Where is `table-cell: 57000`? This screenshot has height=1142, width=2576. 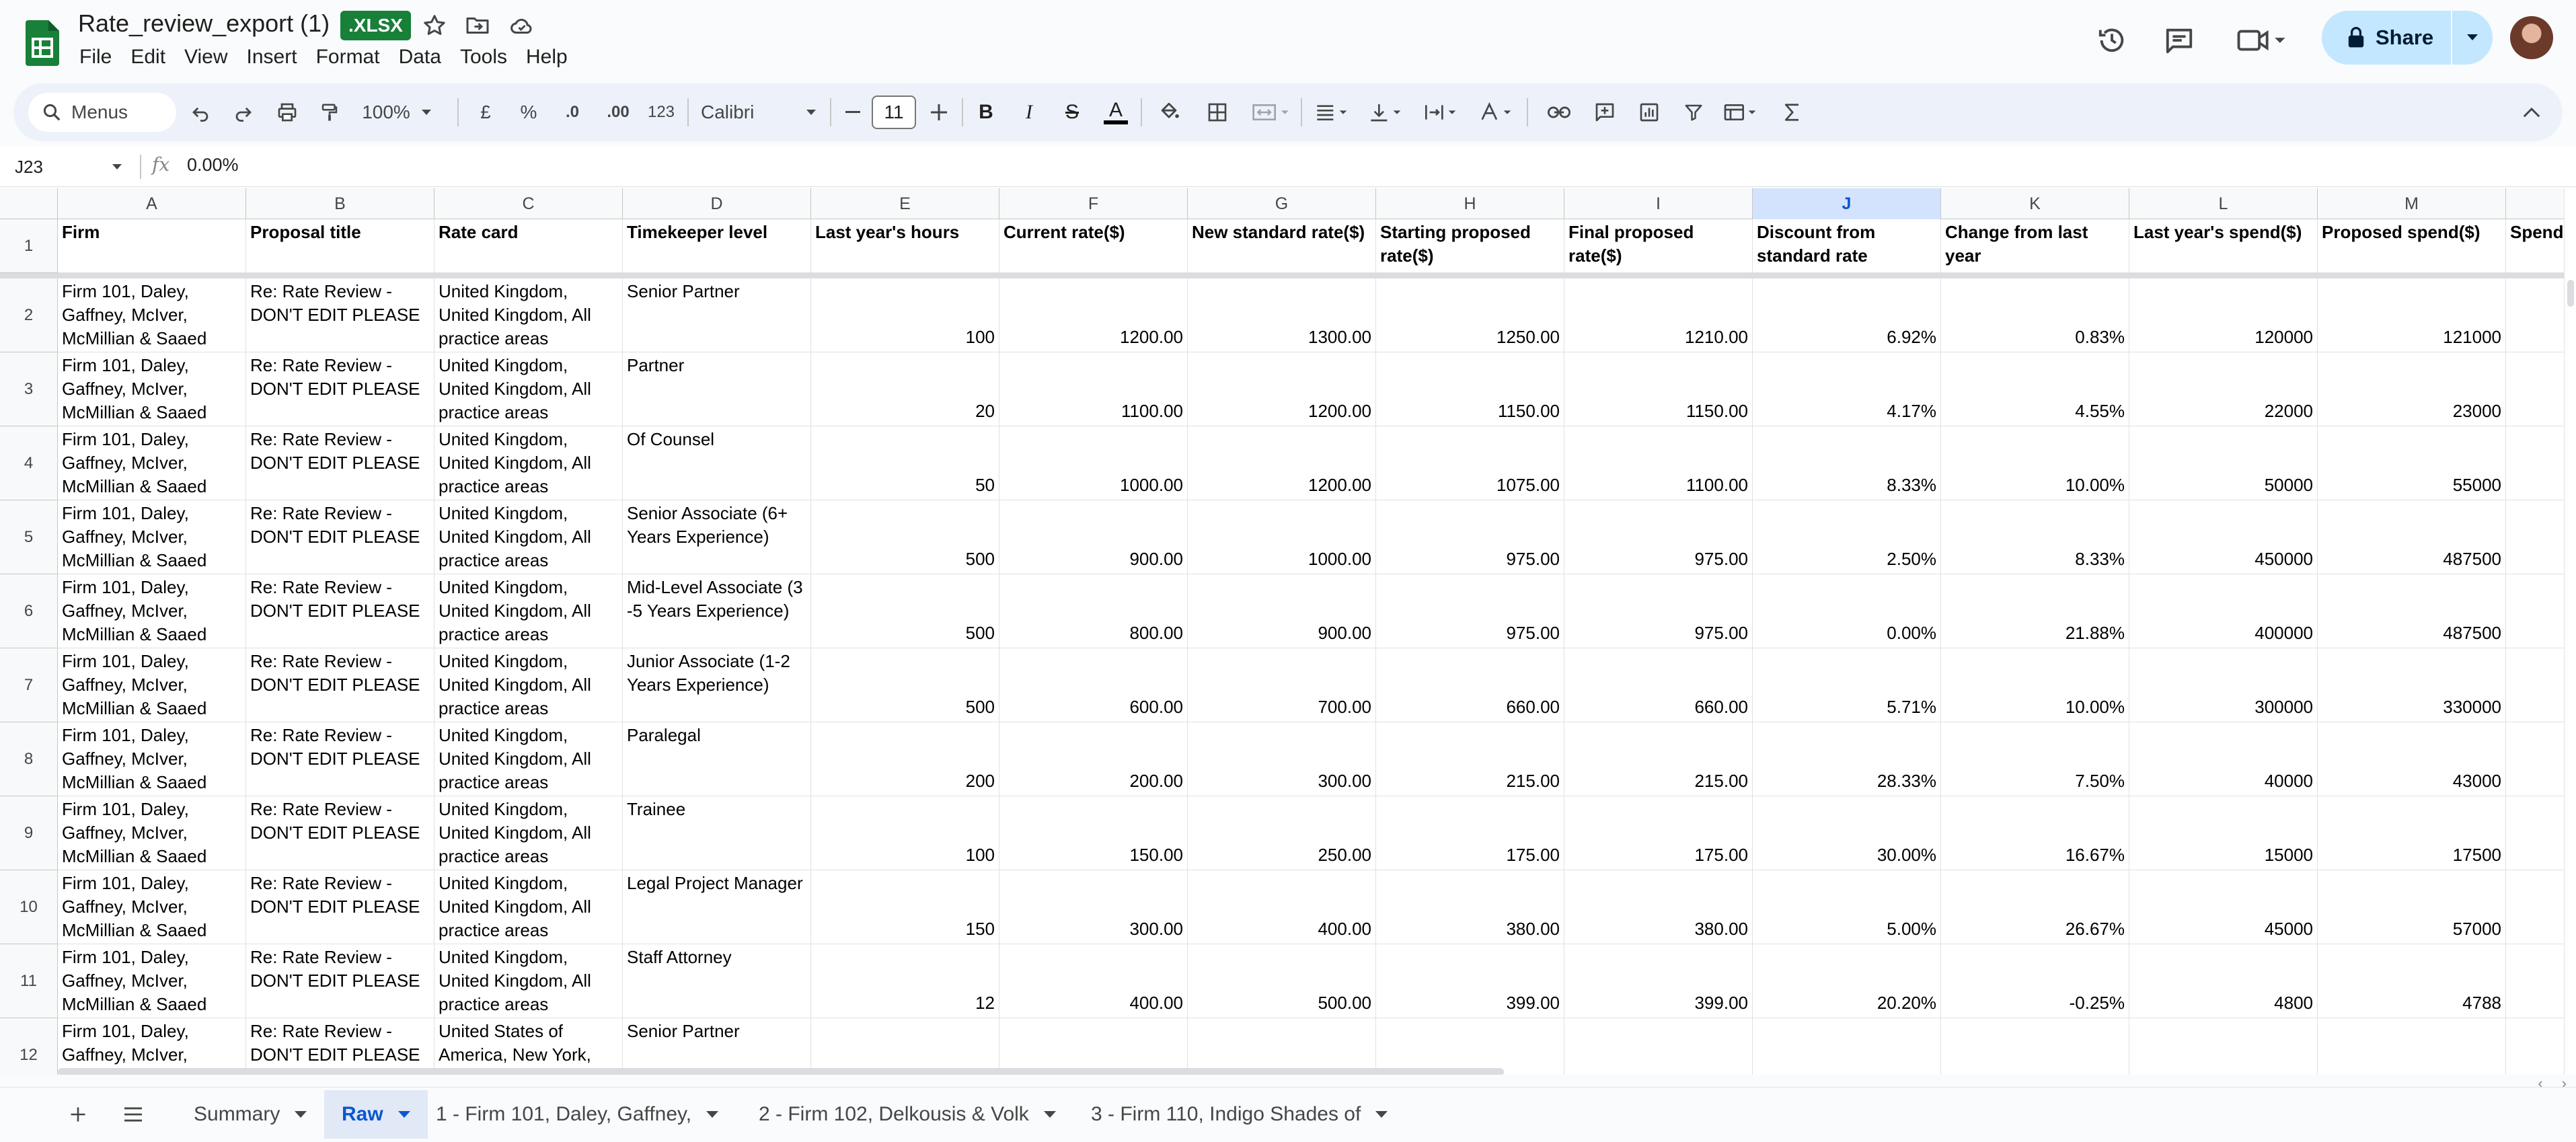 table-cell: 57000 is located at coordinates (2412, 907).